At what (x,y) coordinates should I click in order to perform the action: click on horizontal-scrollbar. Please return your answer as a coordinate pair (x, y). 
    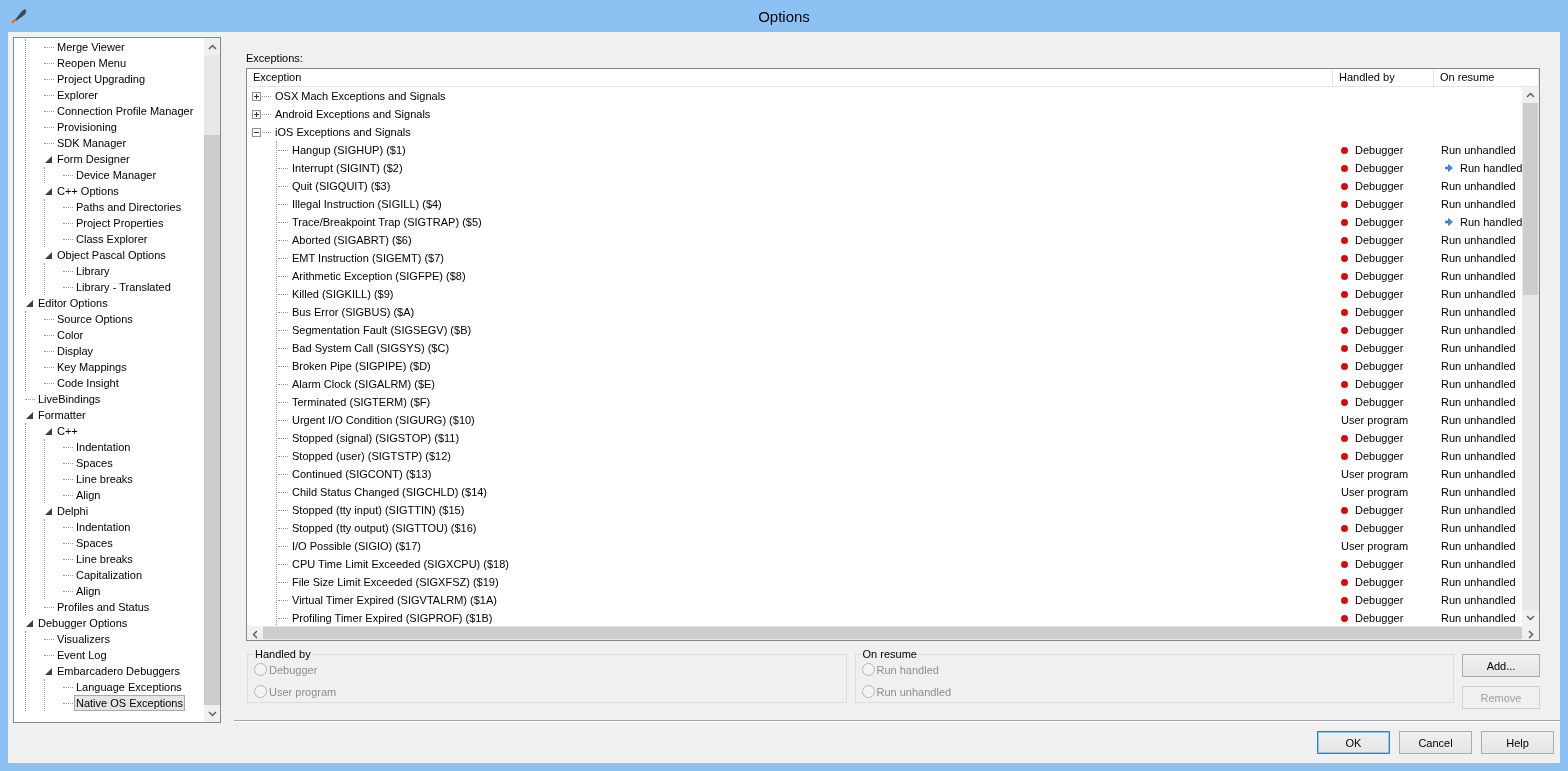
    Looking at the image, I should click on (893, 633).